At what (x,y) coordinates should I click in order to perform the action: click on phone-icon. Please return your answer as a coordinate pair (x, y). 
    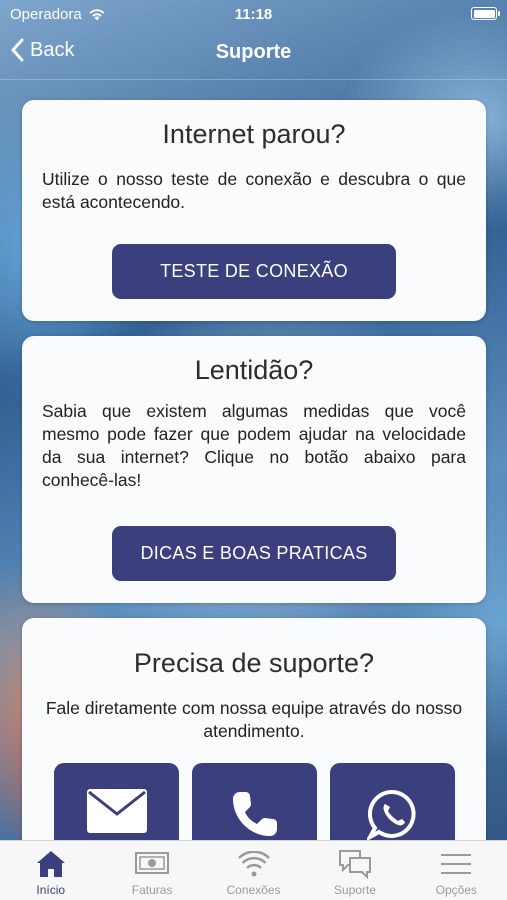
    Looking at the image, I should click on (254, 814).